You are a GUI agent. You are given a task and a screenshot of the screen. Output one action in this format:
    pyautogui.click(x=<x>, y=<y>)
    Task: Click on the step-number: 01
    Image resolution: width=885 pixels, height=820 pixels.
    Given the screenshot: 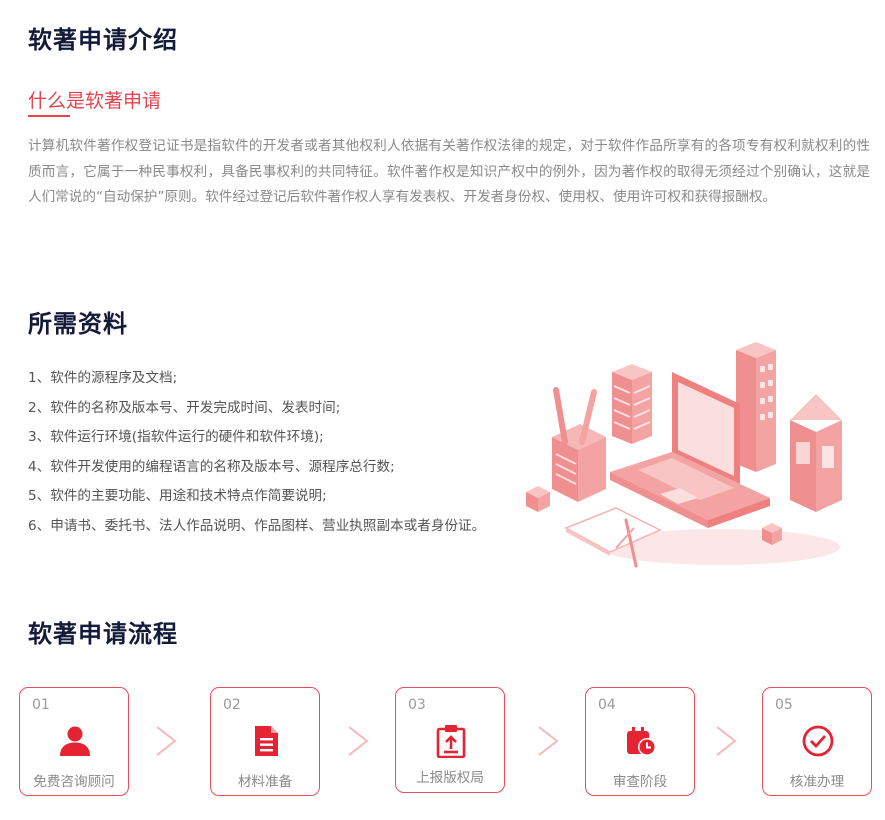 What is the action you would take?
    pyautogui.click(x=41, y=705)
    